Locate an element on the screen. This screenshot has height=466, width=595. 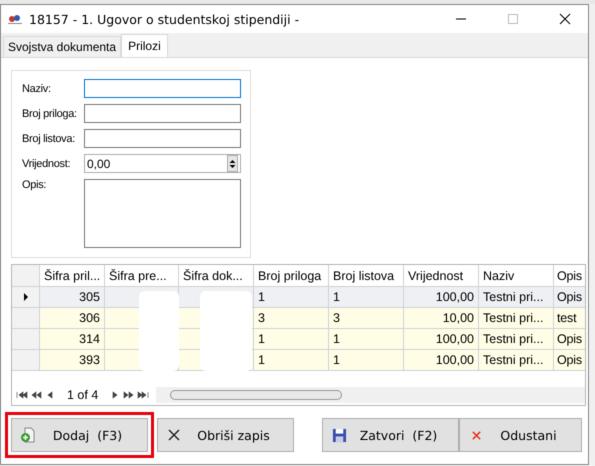
app-logo-icon is located at coordinates (15, 19).